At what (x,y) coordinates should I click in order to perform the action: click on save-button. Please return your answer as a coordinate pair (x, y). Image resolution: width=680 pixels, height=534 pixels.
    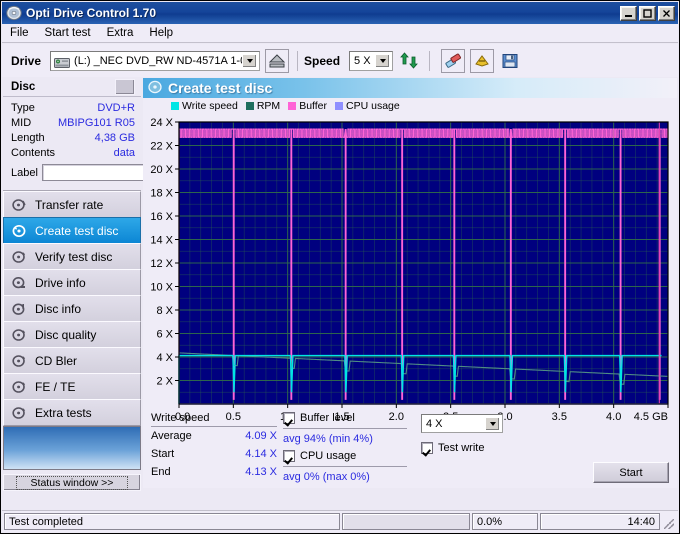
    Looking at the image, I should click on (510, 61).